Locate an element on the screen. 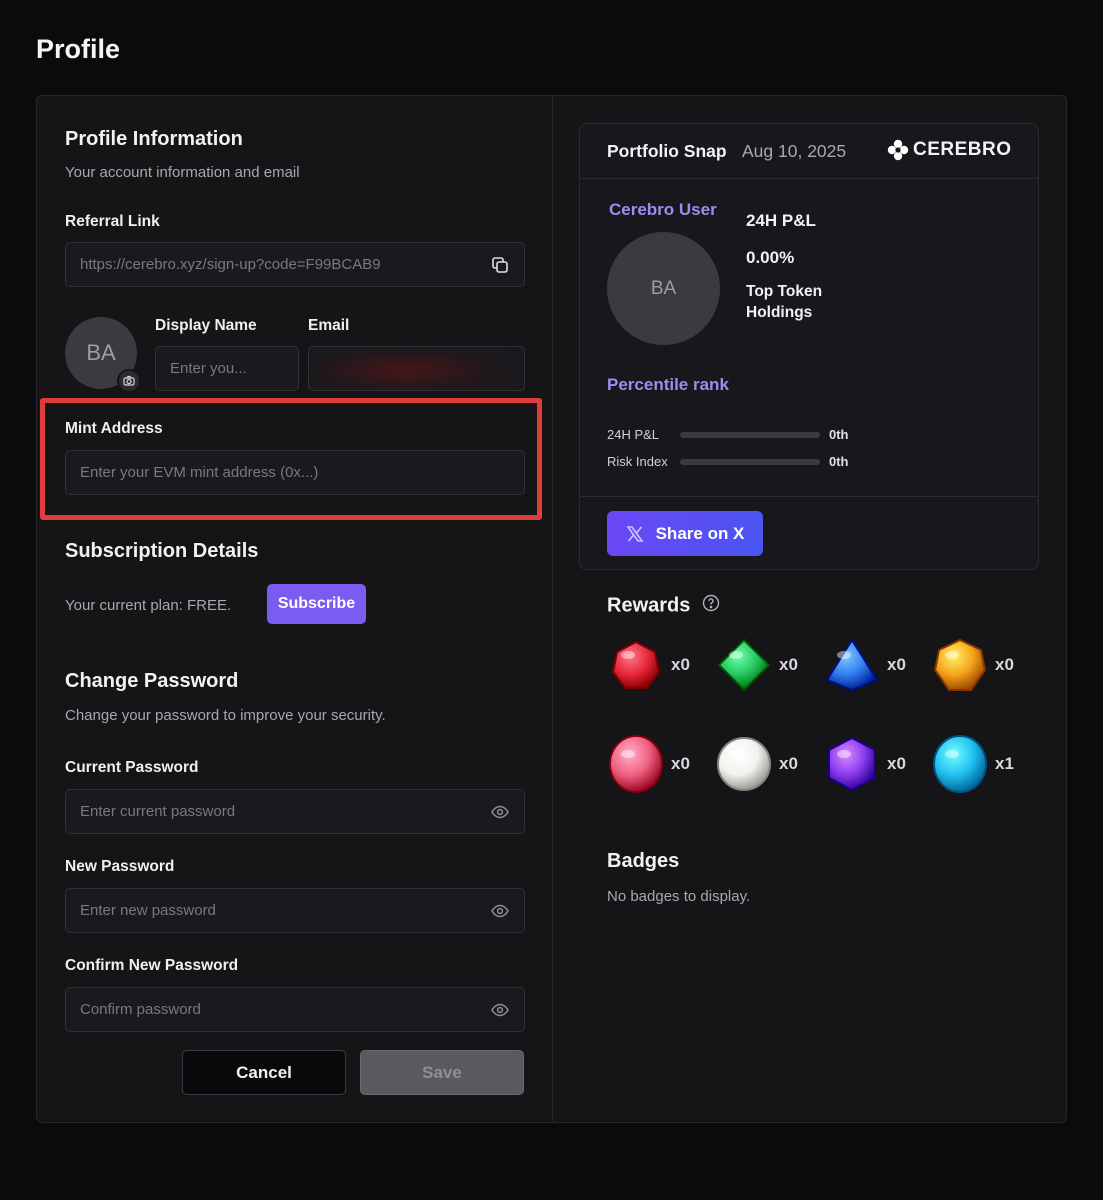  reward-emerald: x0 is located at coordinates (765, 665).